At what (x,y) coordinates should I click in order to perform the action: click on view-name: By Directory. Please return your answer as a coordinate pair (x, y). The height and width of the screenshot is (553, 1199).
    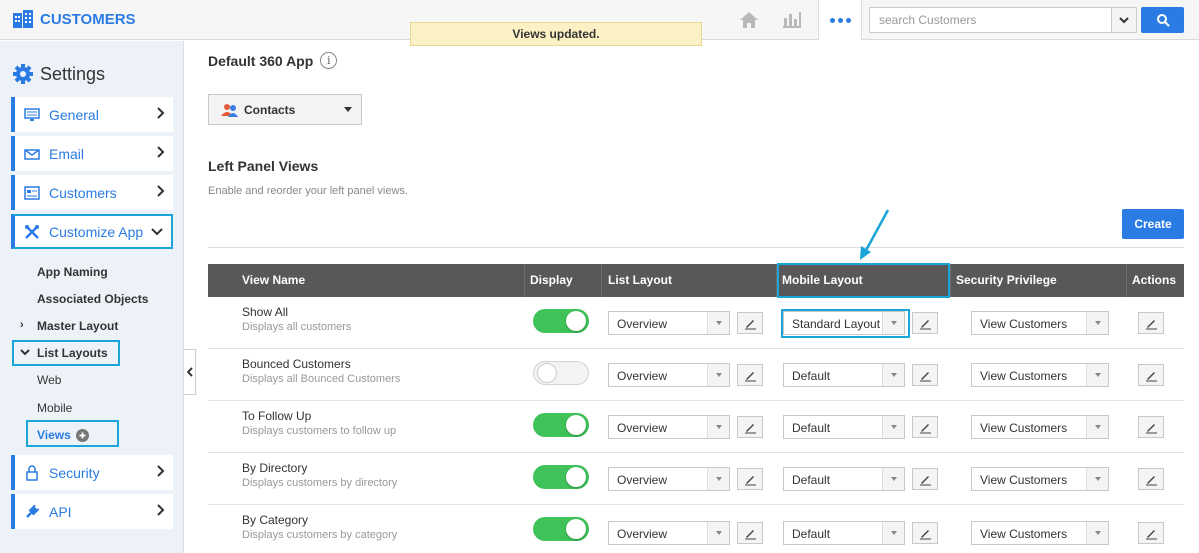
    Looking at the image, I should click on (275, 468).